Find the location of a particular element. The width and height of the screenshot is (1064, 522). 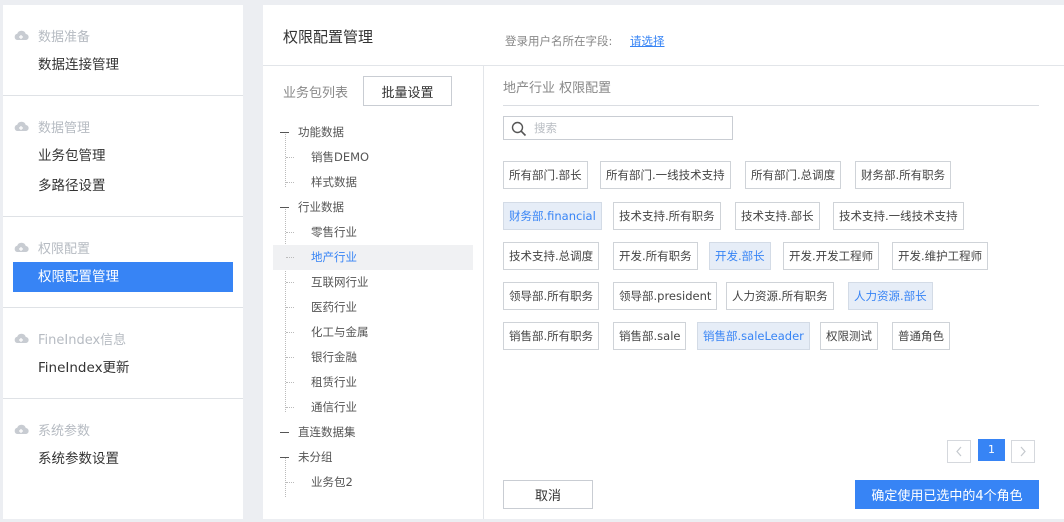

sidebar-group-data-prep: 数据准备 数据连接管理 is located at coordinates (123, 50).